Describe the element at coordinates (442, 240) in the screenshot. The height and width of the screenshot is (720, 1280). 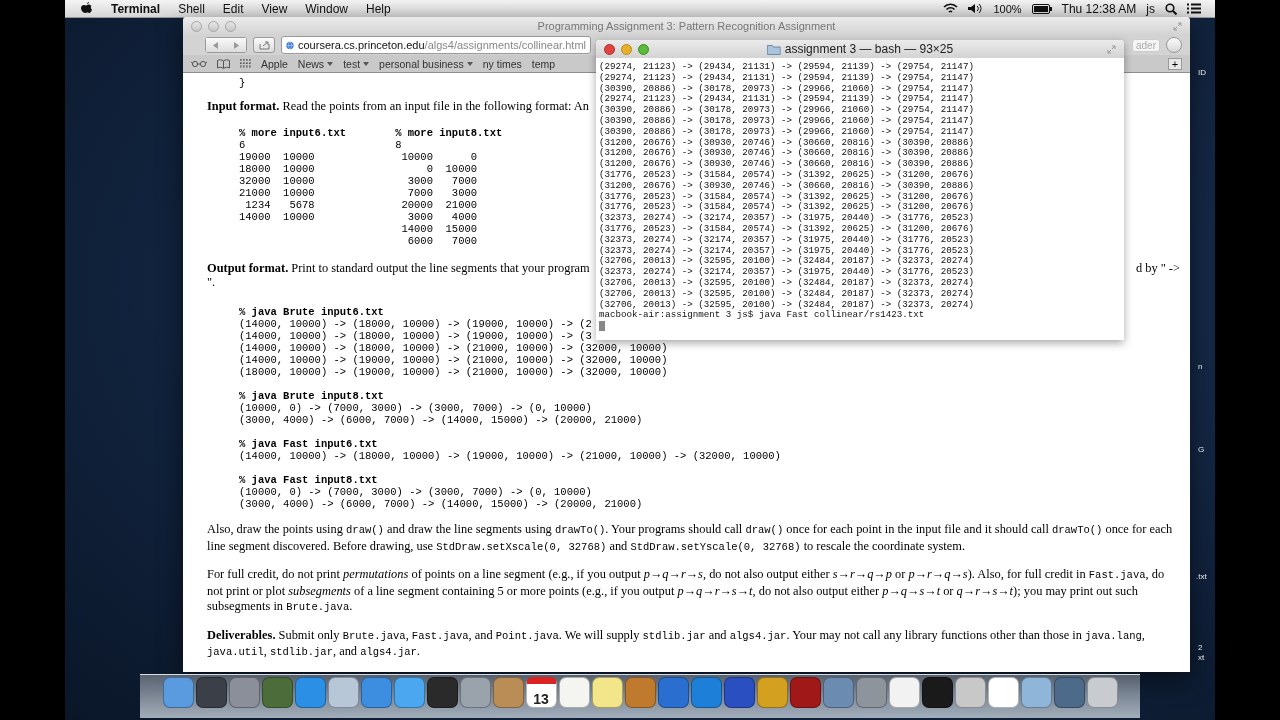
I see `output-line: 6000 7000` at that location.